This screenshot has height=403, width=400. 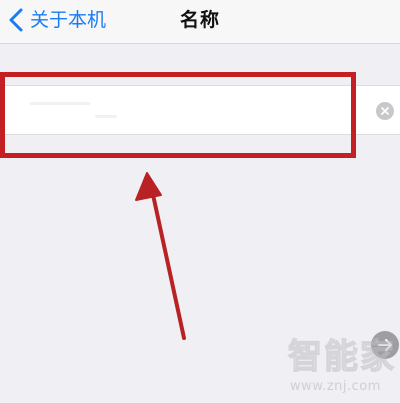 I want to click on clear-text-button, so click(x=385, y=111).